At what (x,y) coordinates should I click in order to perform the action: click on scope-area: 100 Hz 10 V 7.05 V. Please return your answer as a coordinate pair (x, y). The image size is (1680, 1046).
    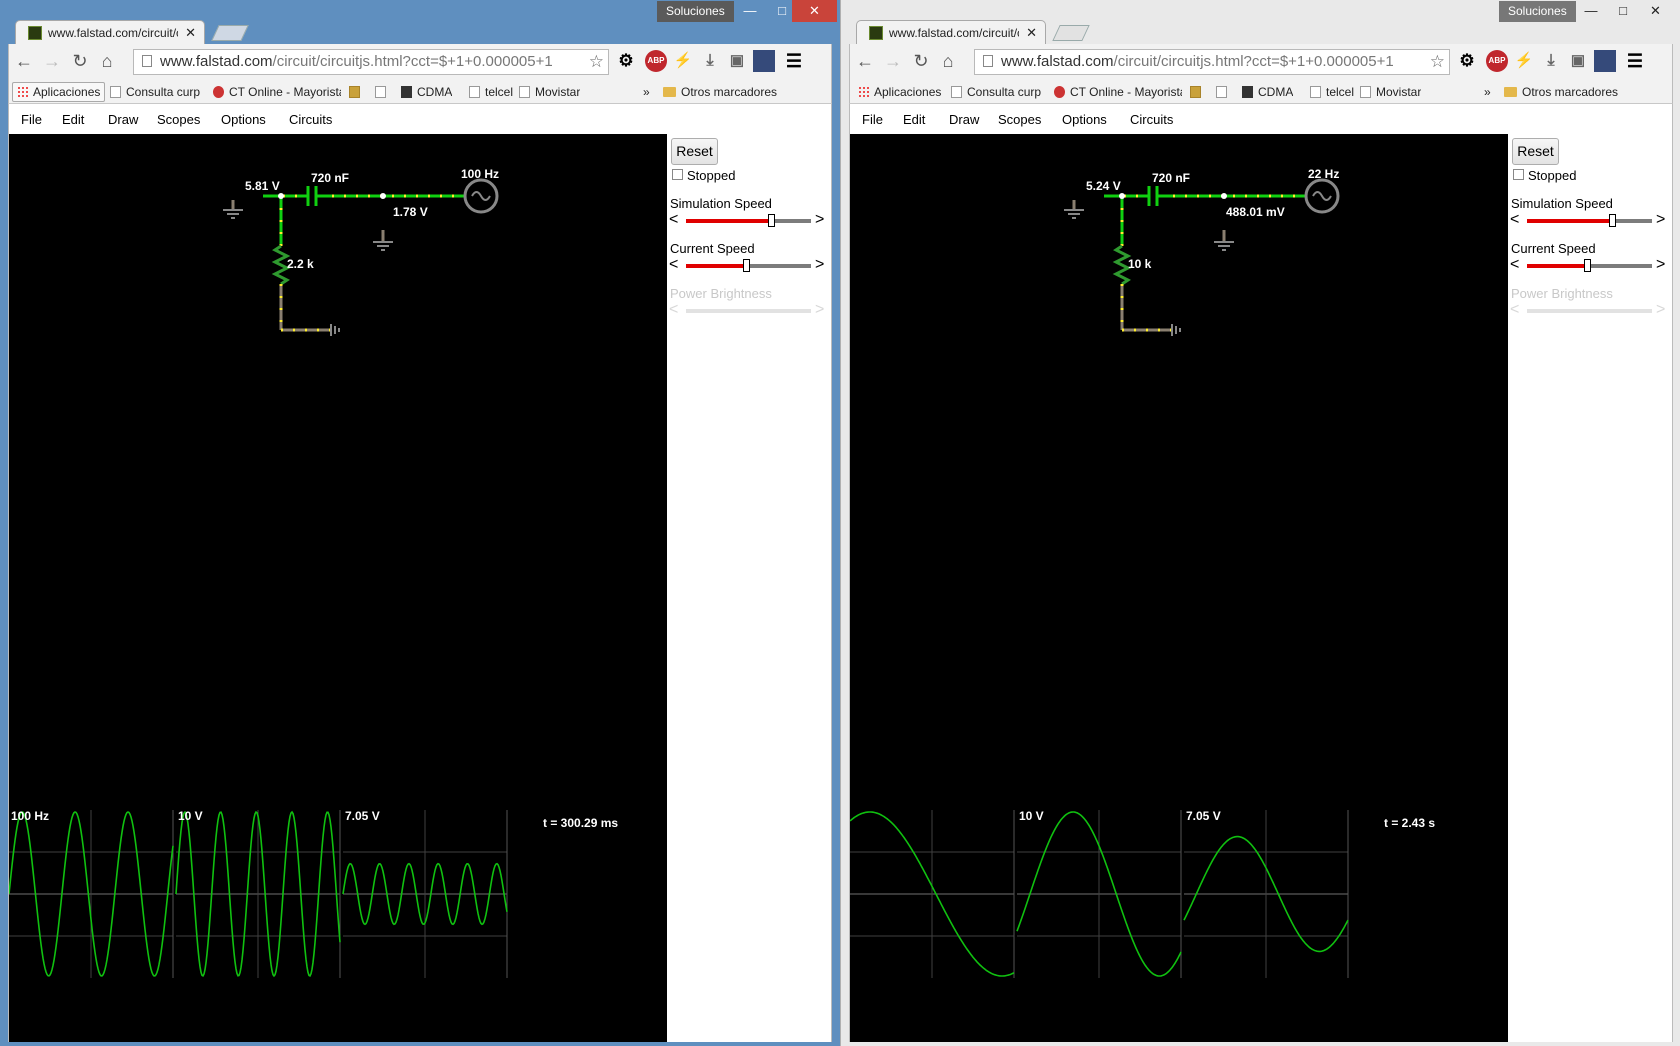
    Looking at the image, I should click on (258, 893).